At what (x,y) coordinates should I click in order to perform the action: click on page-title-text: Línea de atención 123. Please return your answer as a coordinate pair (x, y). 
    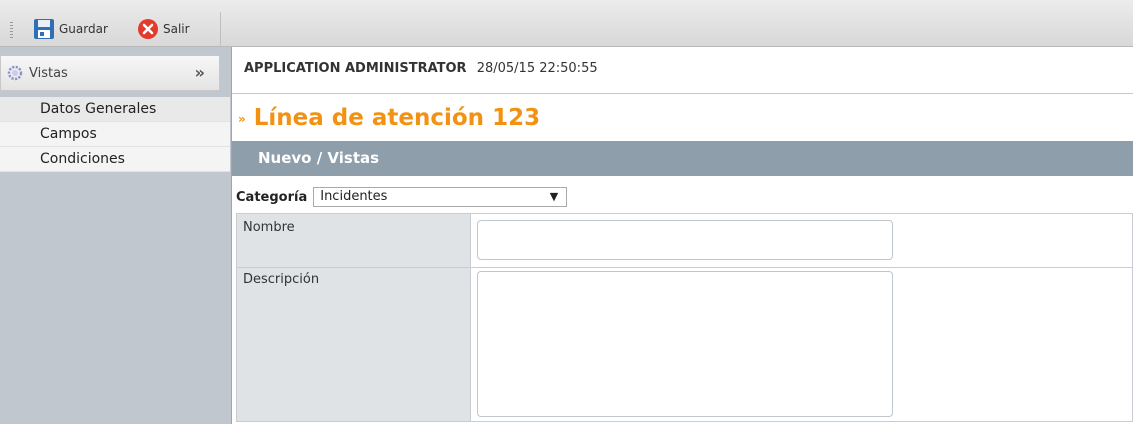
    Looking at the image, I should click on (397, 118).